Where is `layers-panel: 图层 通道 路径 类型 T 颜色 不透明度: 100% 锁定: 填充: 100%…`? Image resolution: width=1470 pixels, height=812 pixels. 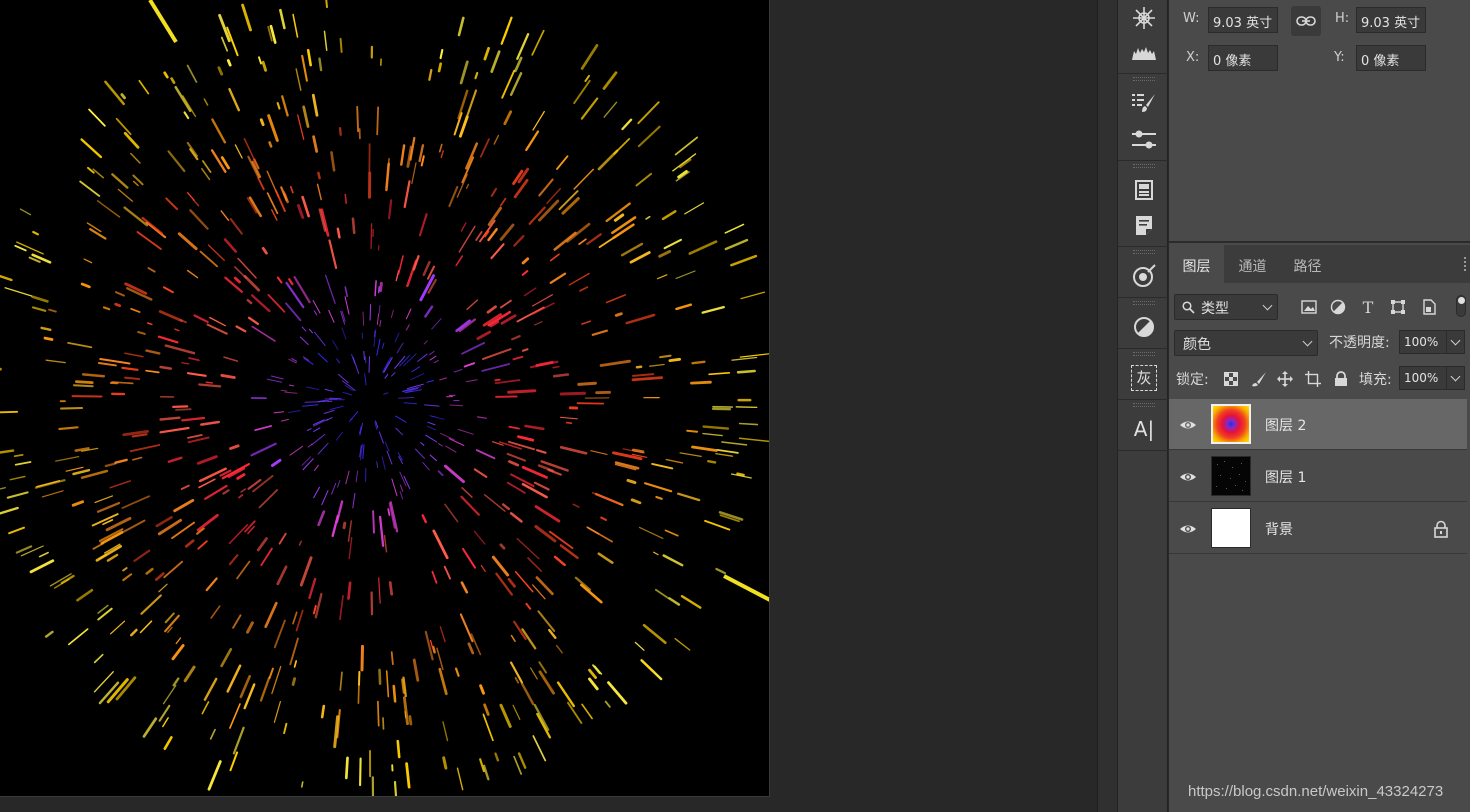
layers-panel: 图层 通道 路径 类型 T 颜色 不透明度: 100% 锁定: 填充: 100%… is located at coordinates (1319, 528).